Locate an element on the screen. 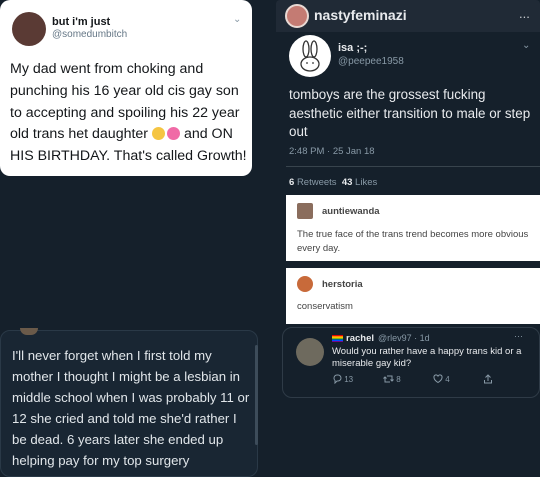  retweets-label: Retweets is located at coordinates (317, 182).